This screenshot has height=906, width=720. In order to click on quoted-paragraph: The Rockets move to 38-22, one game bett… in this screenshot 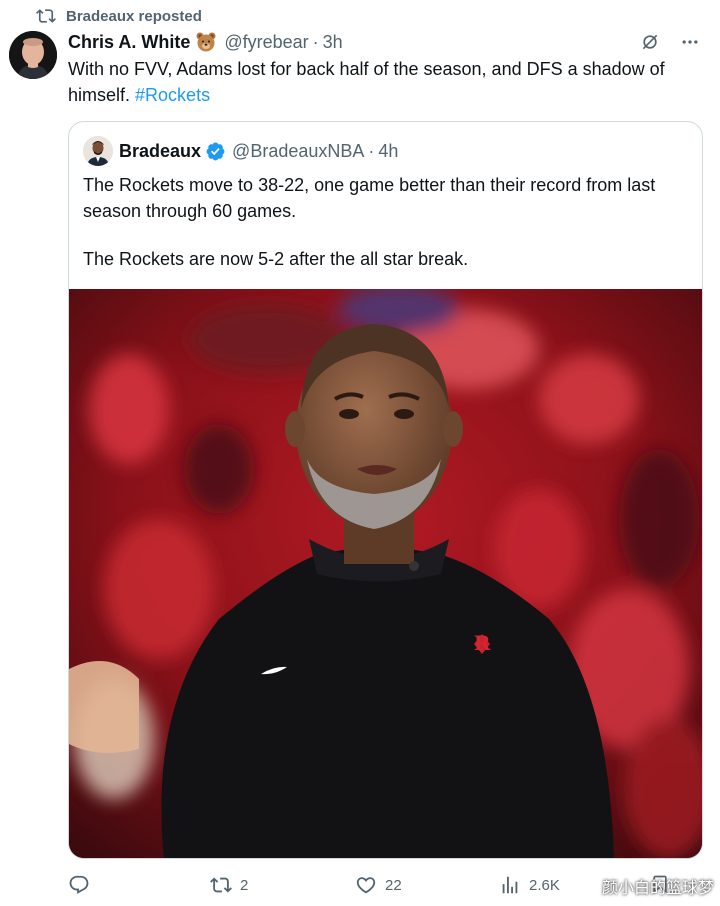, I will do `click(369, 198)`.